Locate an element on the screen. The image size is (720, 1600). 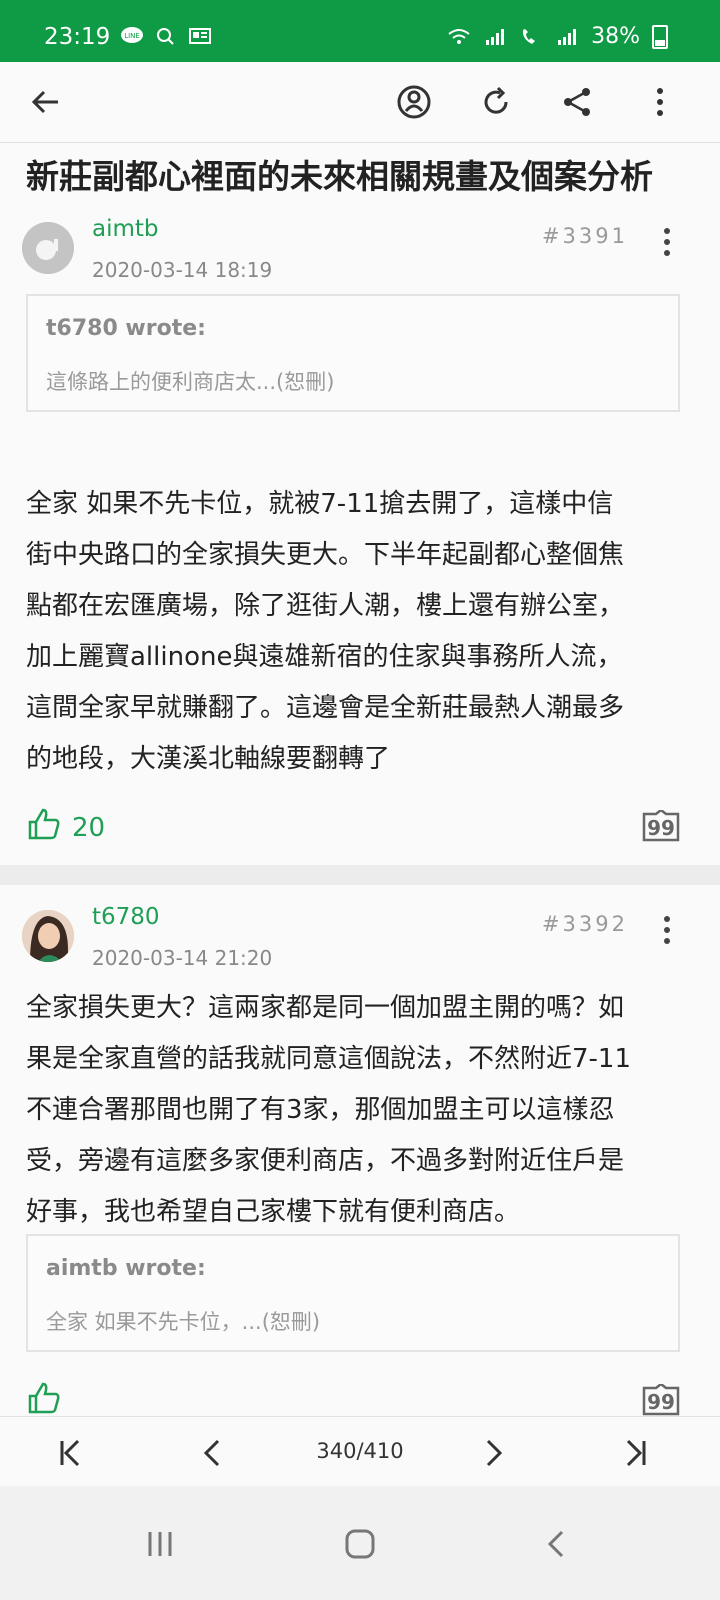
back-arrow-icon is located at coordinates (46, 102).